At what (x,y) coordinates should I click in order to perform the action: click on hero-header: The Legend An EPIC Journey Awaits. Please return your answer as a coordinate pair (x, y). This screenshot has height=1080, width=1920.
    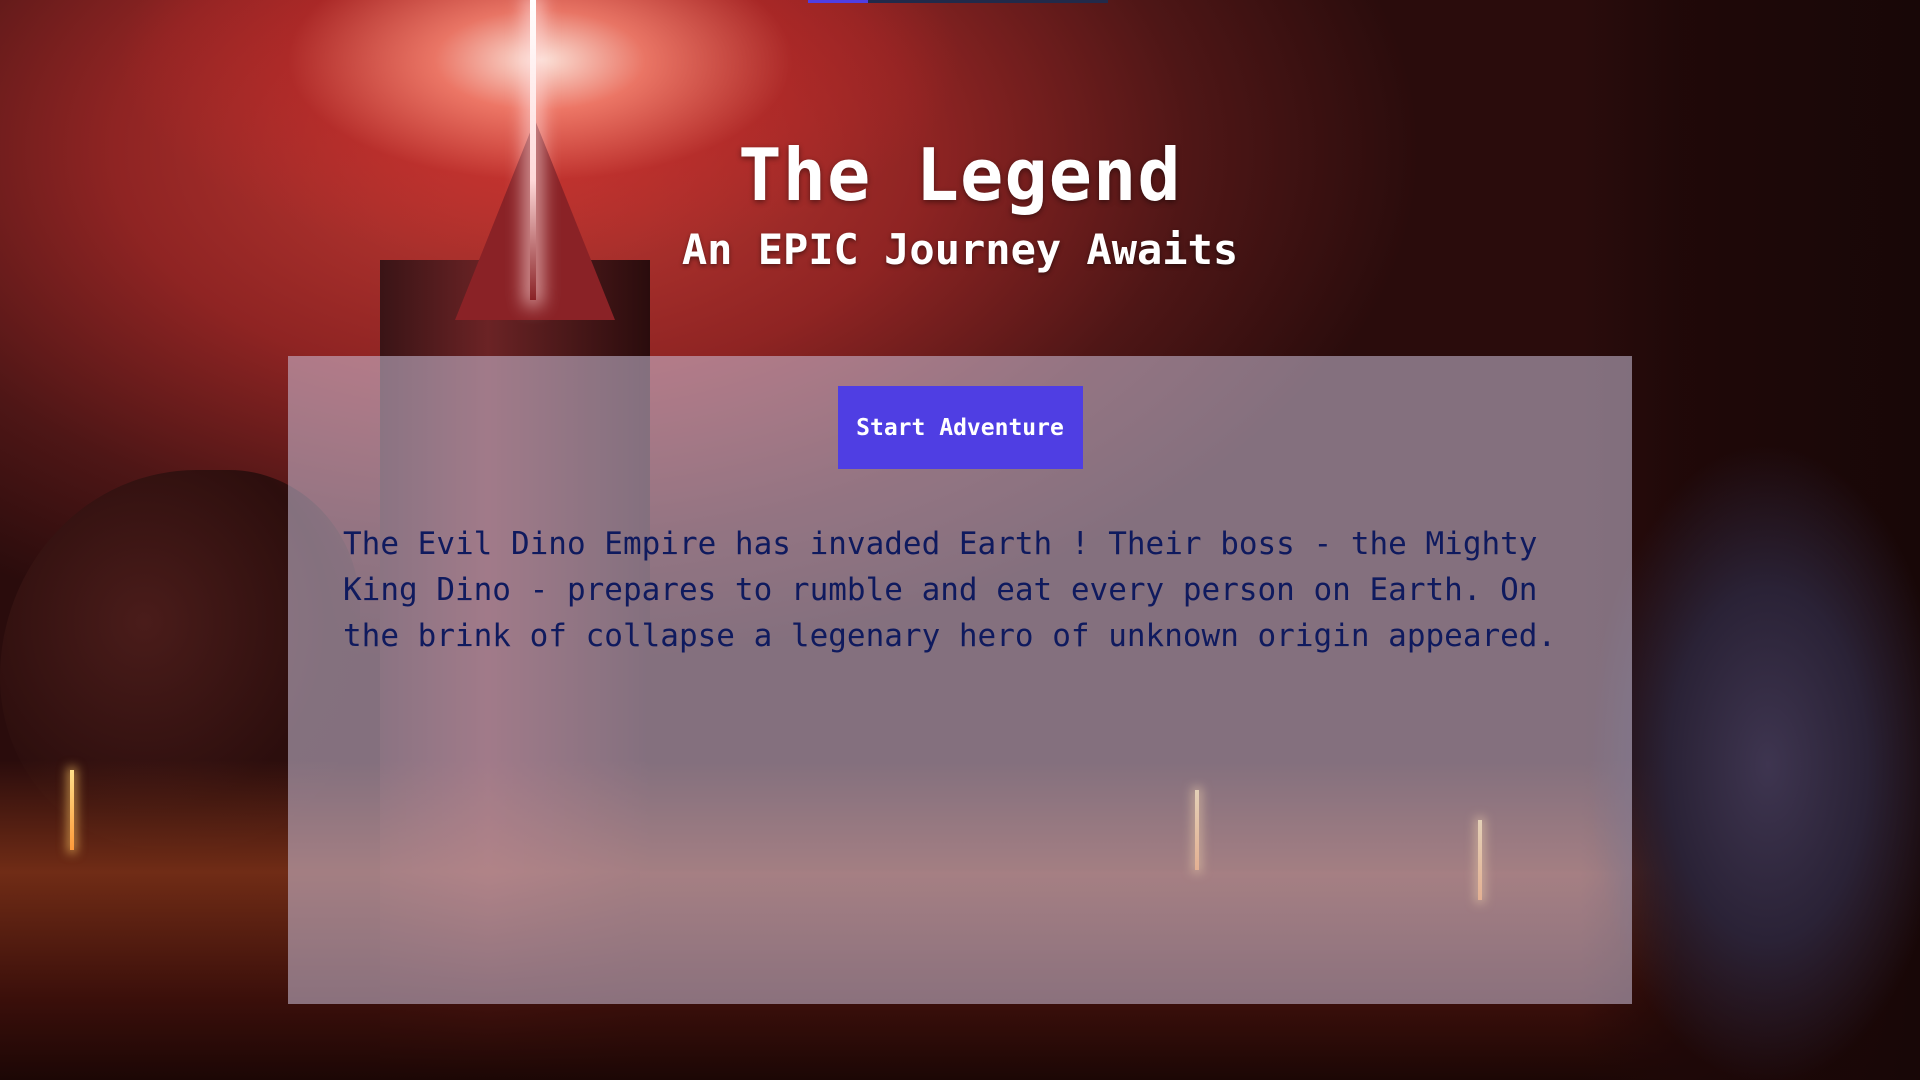
    Looking at the image, I should click on (960, 205).